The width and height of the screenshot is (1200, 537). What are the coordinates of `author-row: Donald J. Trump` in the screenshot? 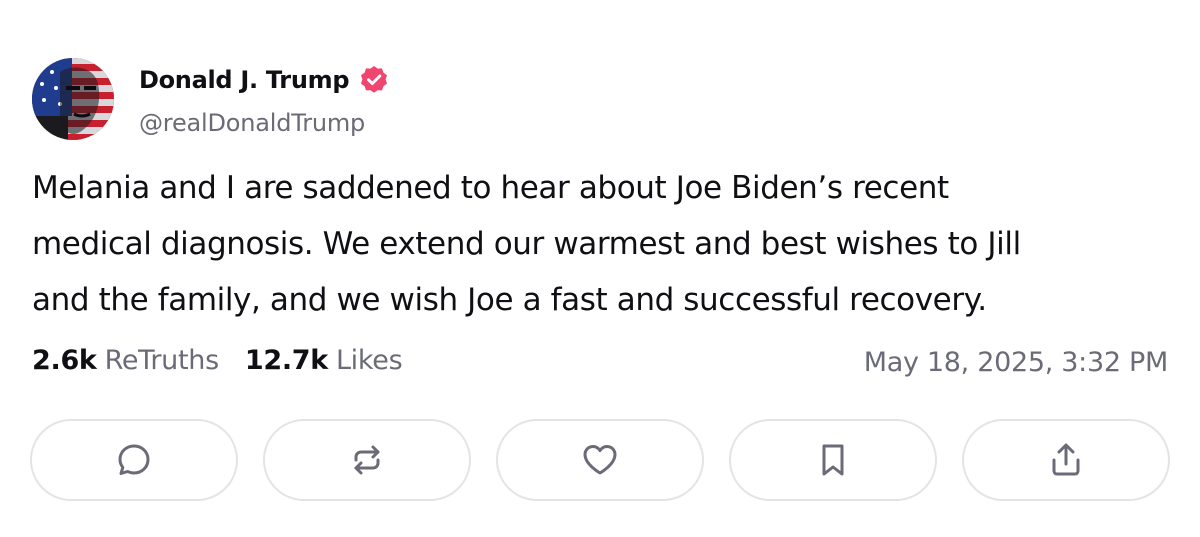 It's located at (264, 80).